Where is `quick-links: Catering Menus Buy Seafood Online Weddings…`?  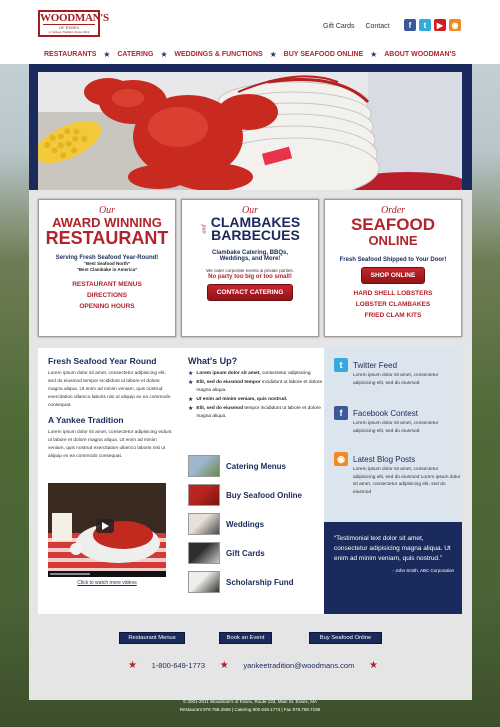 quick-links: Catering Menus Buy Seafood Online Weddings… is located at coordinates (245, 524).